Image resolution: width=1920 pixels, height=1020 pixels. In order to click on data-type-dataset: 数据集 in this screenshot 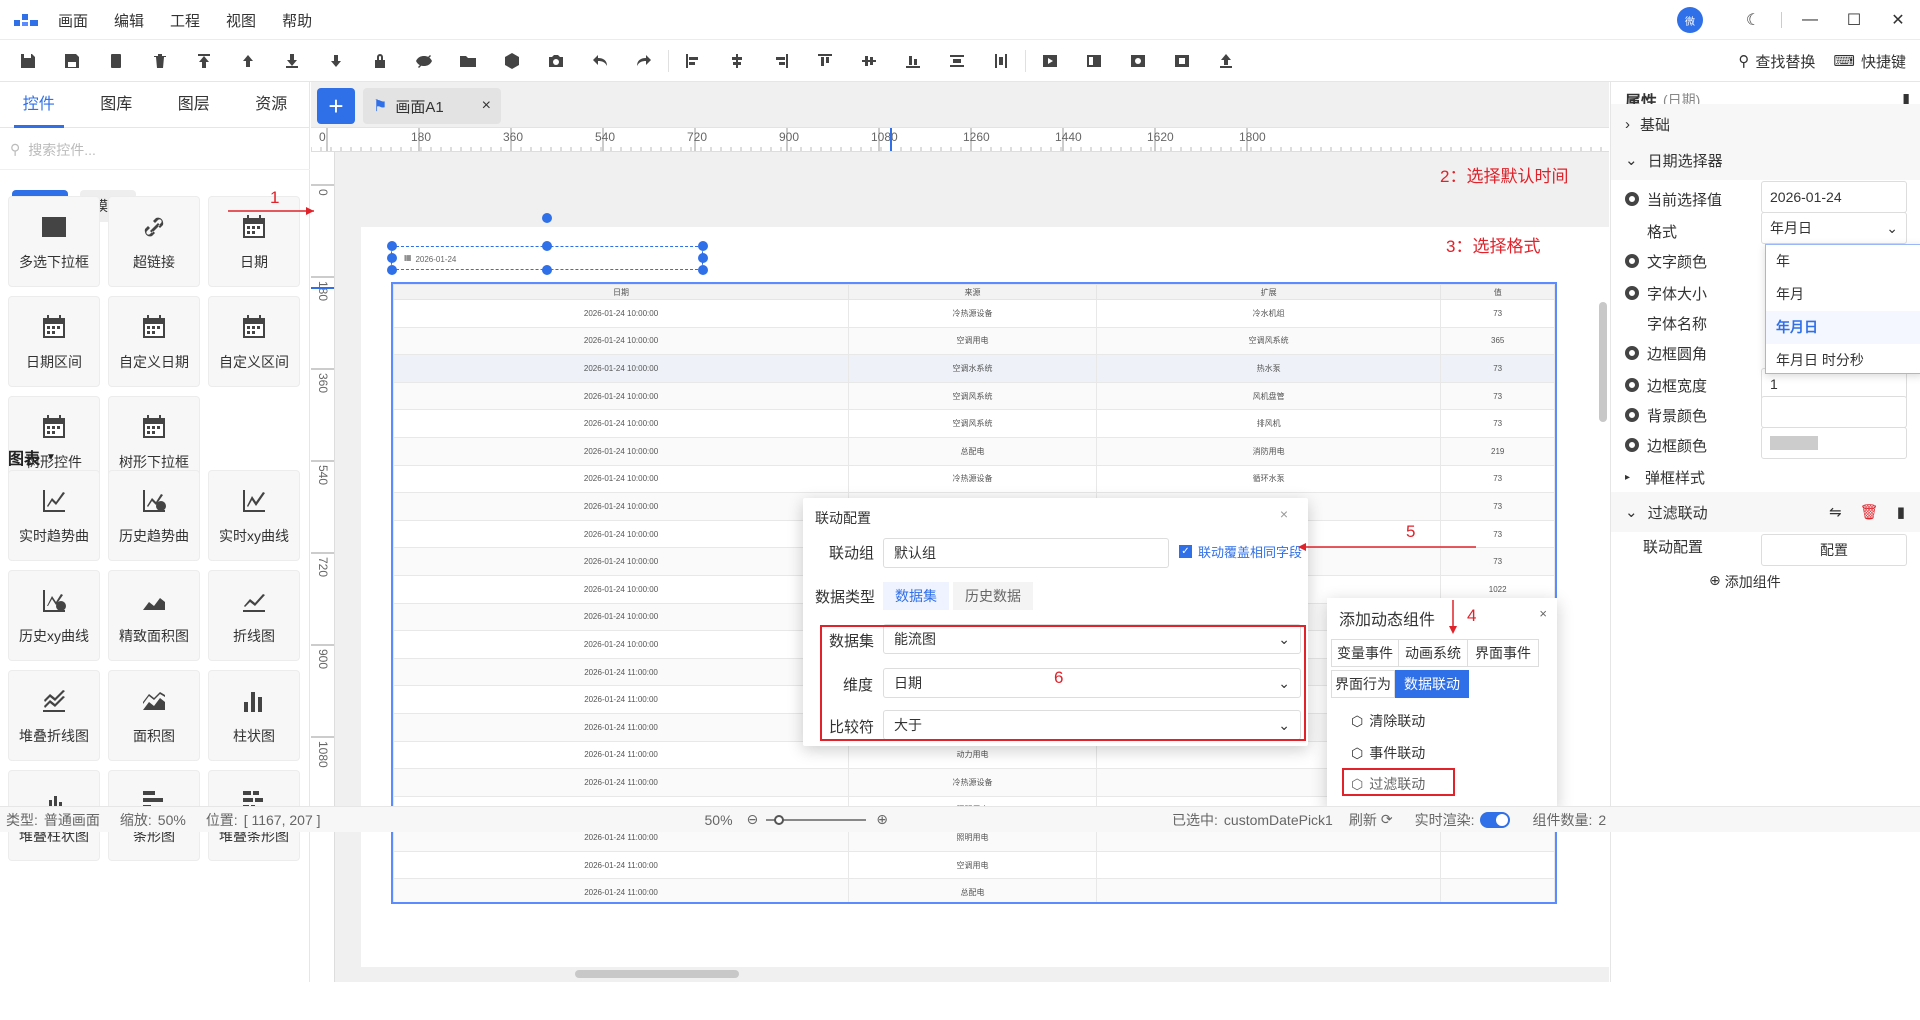, I will do `click(916, 596)`.